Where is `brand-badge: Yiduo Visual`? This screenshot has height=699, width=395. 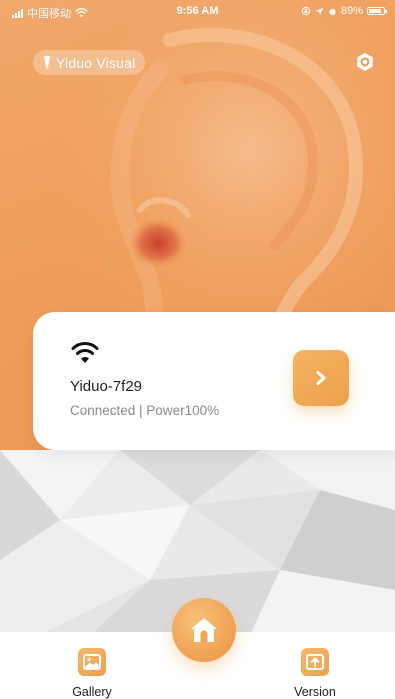
brand-badge: Yiduo Visual is located at coordinates (89, 62).